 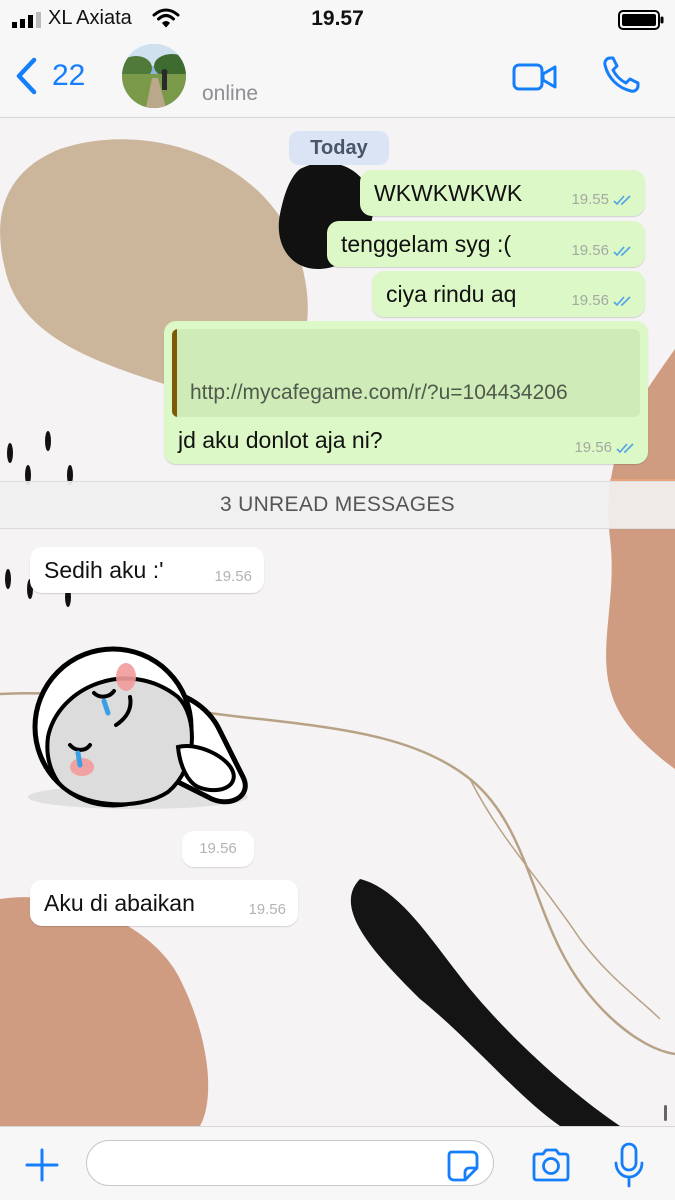 I want to click on status-time: 19.57, so click(x=337, y=18).